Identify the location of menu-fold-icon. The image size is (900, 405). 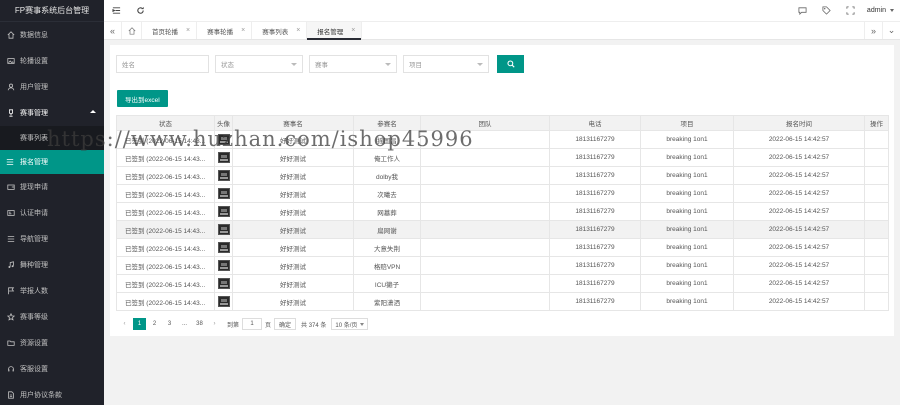
(115, 10).